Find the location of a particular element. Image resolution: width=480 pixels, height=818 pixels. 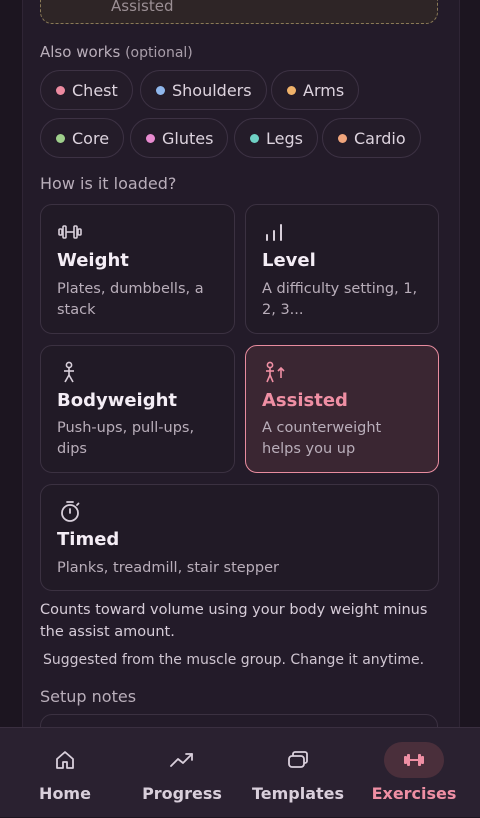

nav-progress-label: Progress is located at coordinates (182, 793).